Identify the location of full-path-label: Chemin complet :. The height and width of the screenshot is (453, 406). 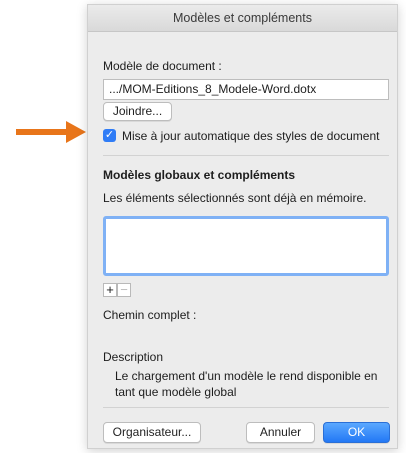
(150, 315).